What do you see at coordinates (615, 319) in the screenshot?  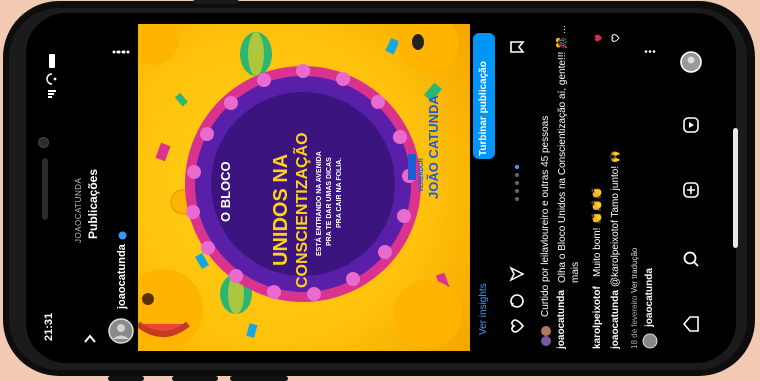 I see `comment-user-2: joaocatunda` at bounding box center [615, 319].